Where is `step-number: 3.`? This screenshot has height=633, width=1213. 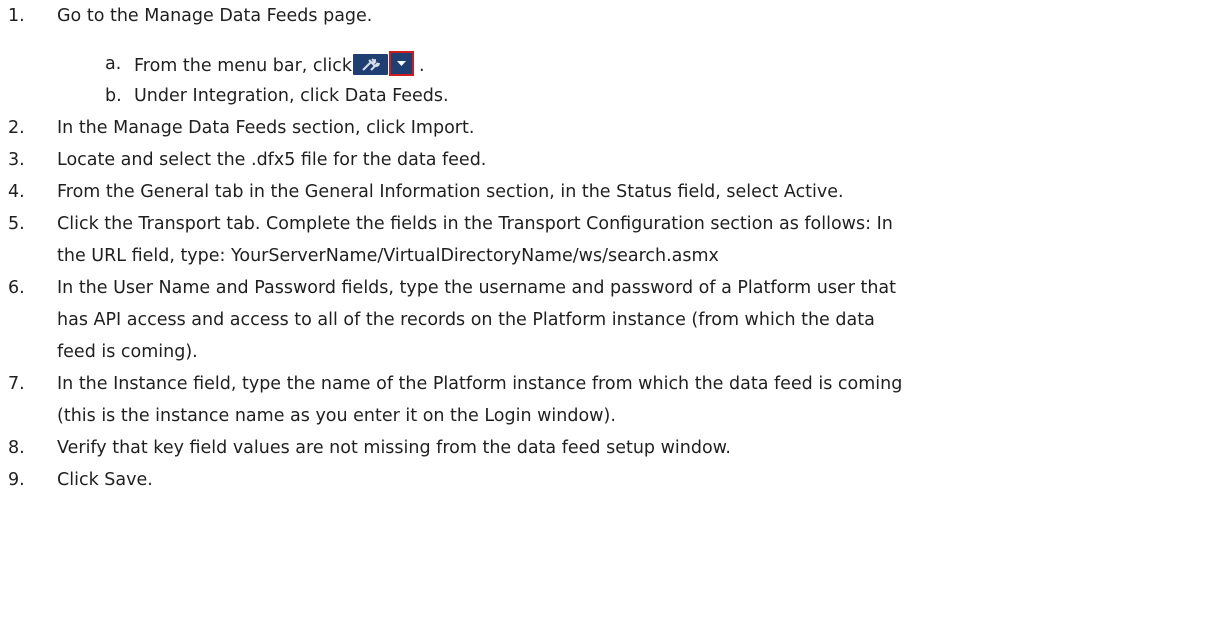 step-number: 3. is located at coordinates (16, 160).